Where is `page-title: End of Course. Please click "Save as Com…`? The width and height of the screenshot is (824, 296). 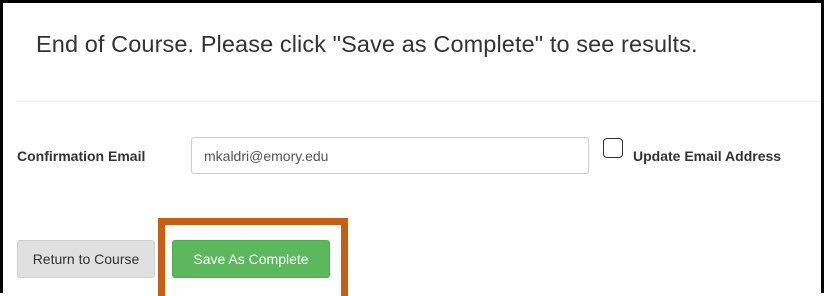
page-title: End of Course. Please click "Save as Com… is located at coordinates (367, 44).